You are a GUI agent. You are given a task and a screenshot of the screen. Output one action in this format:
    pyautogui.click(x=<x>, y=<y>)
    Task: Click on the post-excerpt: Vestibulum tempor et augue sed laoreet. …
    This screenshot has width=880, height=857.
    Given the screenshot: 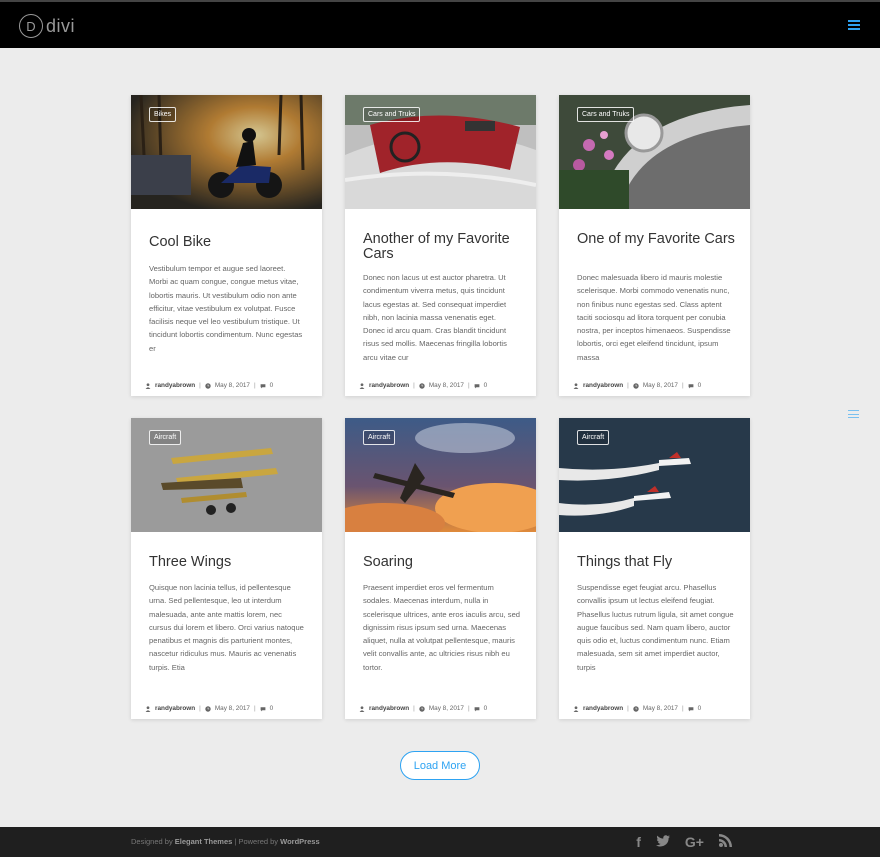 What is the action you would take?
    pyautogui.click(x=226, y=308)
    